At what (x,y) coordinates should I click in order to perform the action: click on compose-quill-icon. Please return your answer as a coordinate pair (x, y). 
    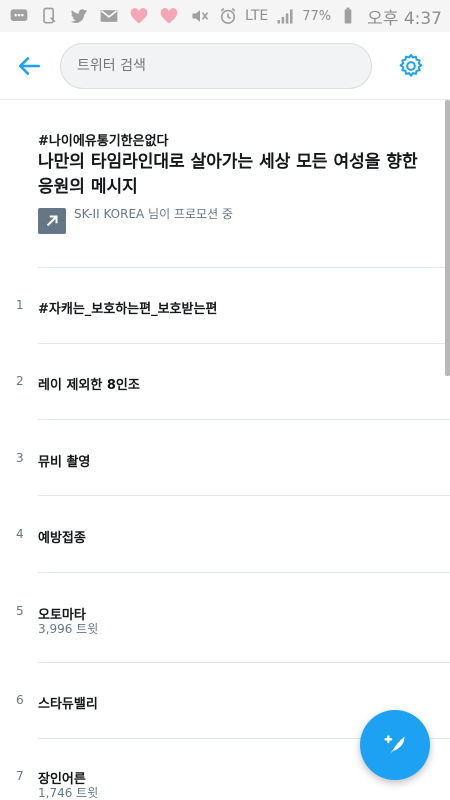
    Looking at the image, I should click on (394, 745).